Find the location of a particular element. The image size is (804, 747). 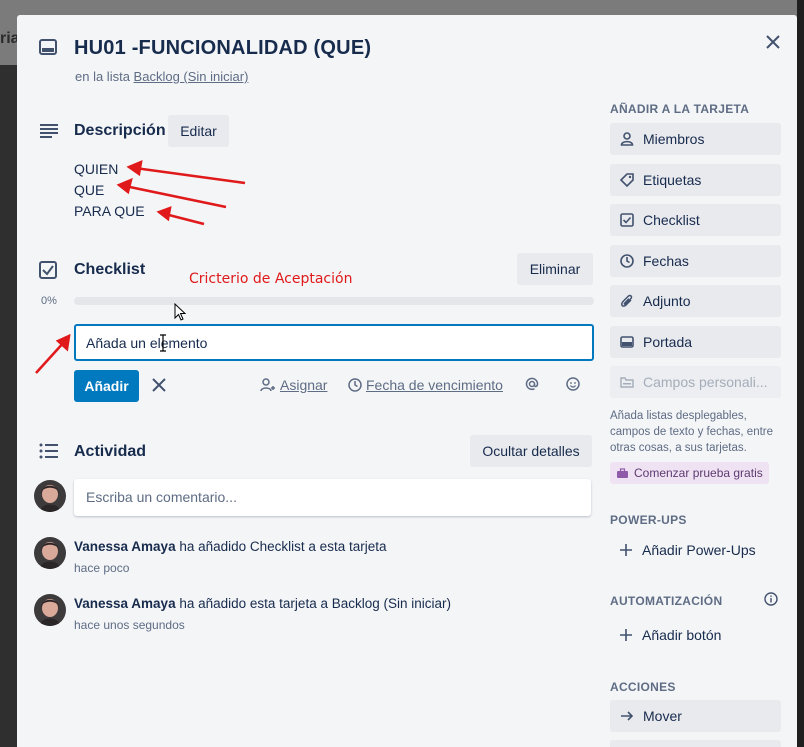

members-button: Miembros is located at coordinates (695, 139).